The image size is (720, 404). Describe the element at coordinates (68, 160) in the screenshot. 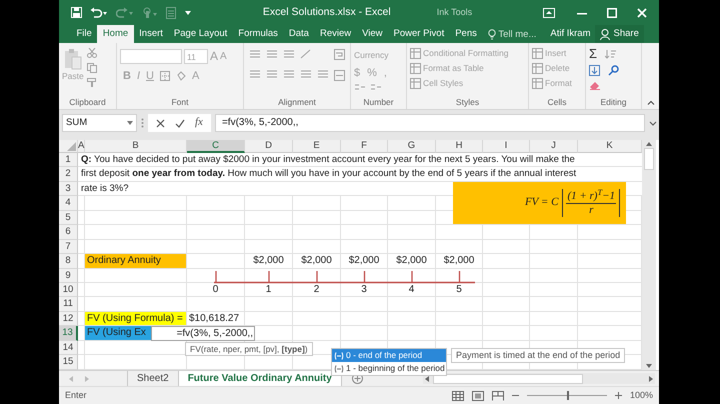

I see `row-header: 1` at that location.